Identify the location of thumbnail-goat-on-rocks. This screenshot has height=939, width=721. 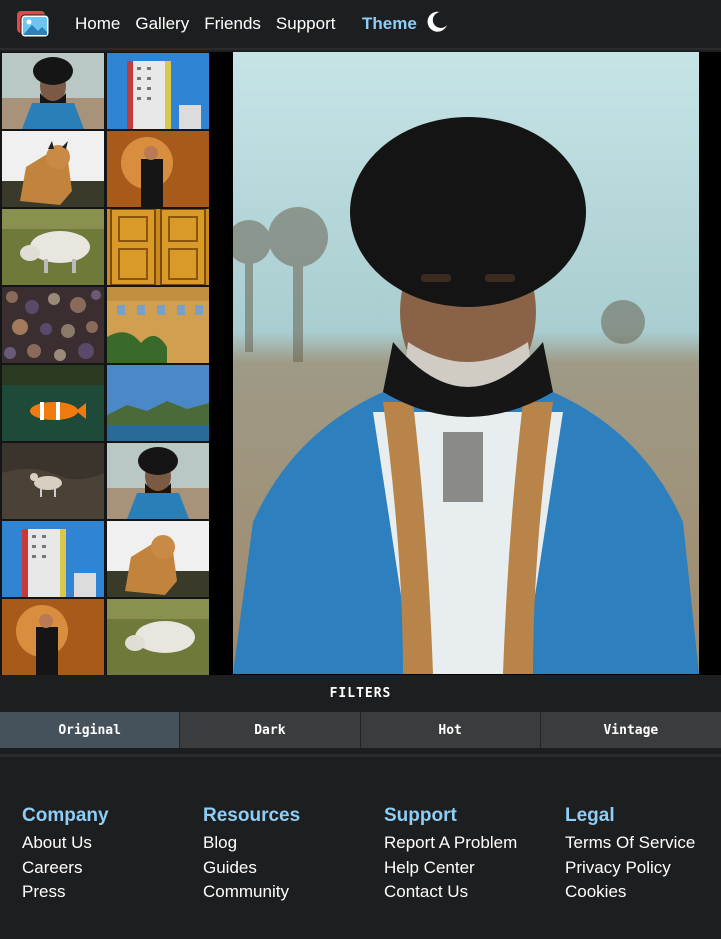
(53, 481).